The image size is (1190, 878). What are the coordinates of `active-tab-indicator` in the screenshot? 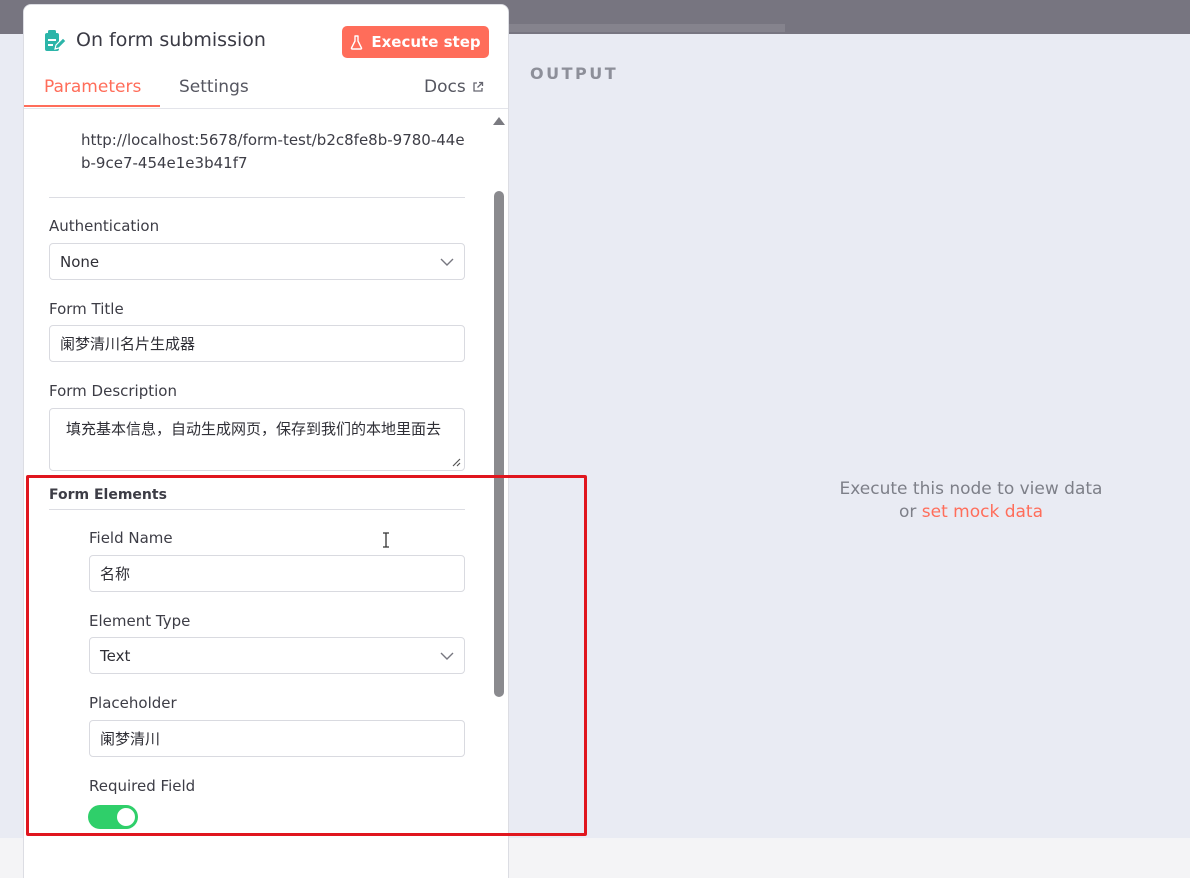 It's located at (92, 106).